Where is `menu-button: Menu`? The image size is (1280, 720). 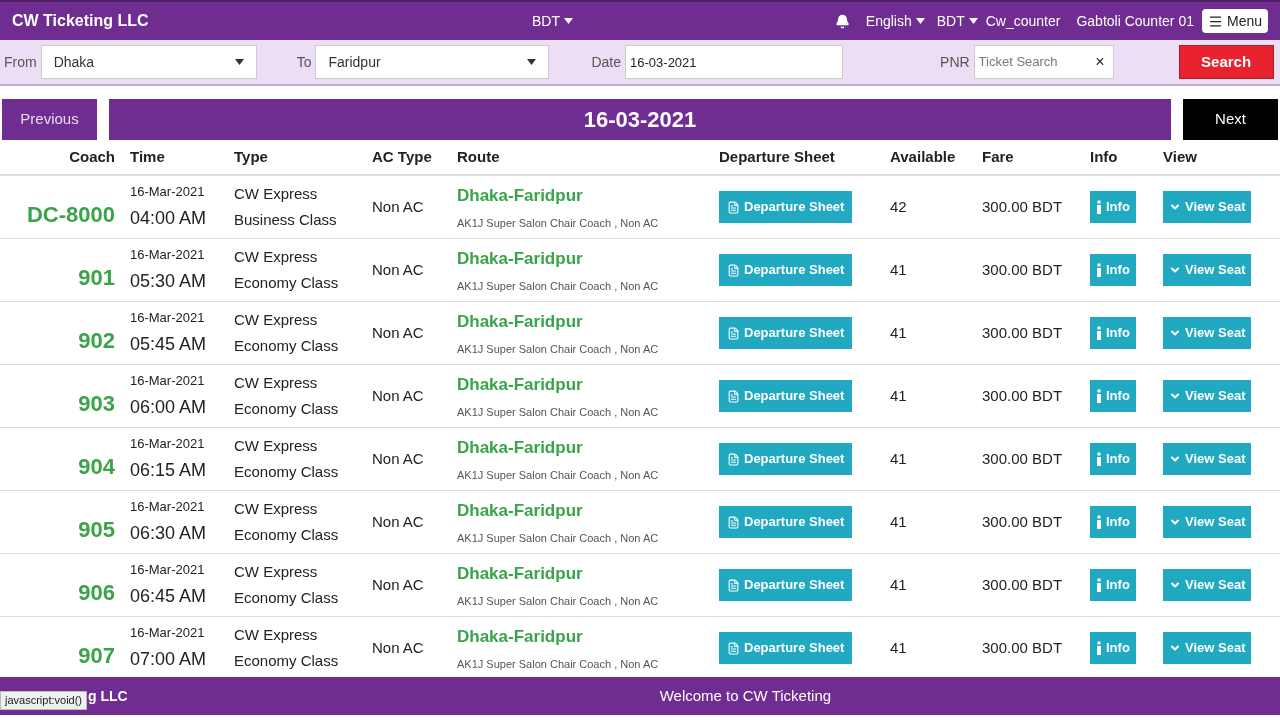 menu-button: Menu is located at coordinates (1234, 21).